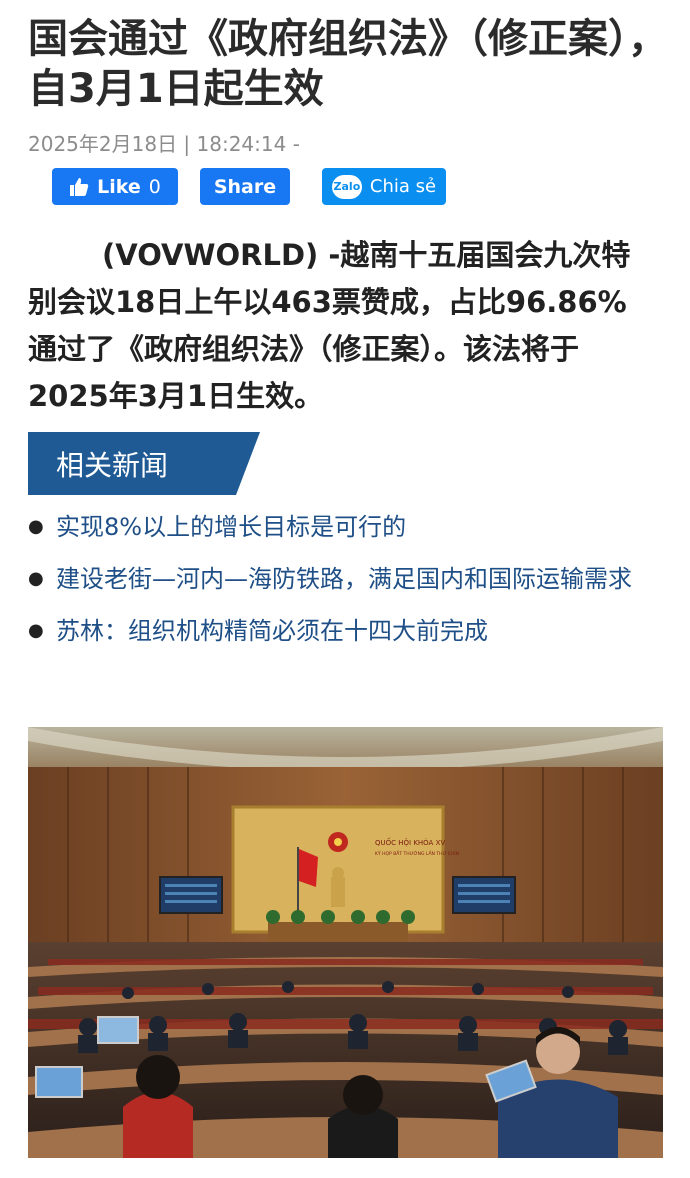 This screenshot has width=690, height=1178. I want to click on related-news-item: ● 苏林：组织机构精简必须在十四大前完成, so click(343, 631).